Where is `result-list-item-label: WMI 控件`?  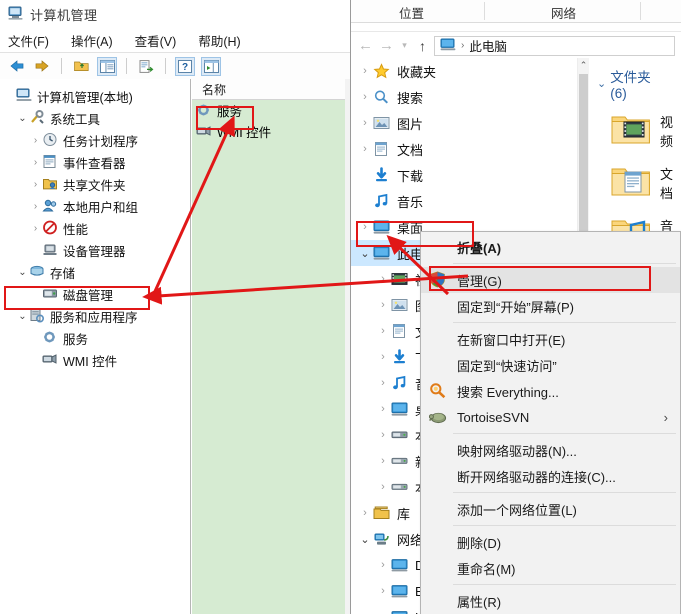 result-list-item-label: WMI 控件 is located at coordinates (244, 133).